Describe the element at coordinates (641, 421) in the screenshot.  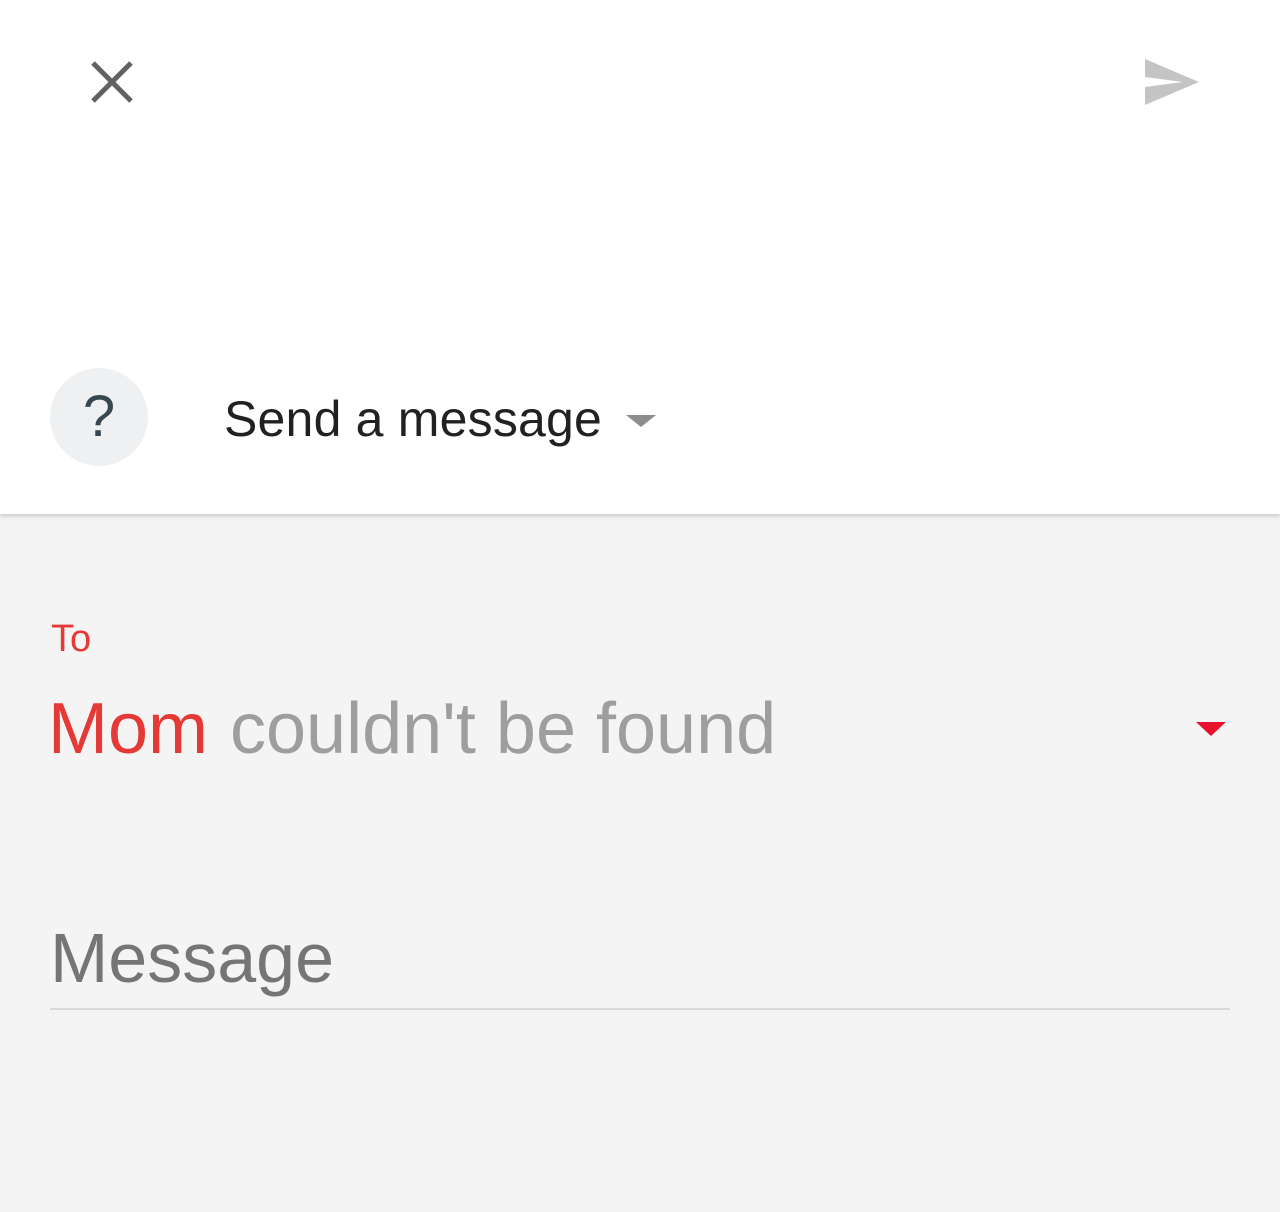
I see `caret-down-icon` at that location.